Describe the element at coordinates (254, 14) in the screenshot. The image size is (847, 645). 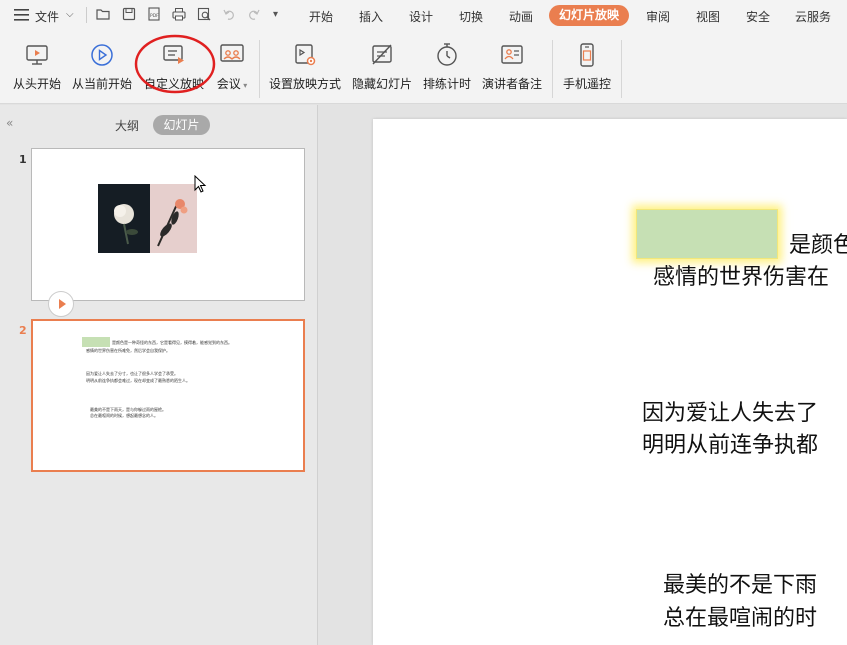
I see `redo-icon` at that location.